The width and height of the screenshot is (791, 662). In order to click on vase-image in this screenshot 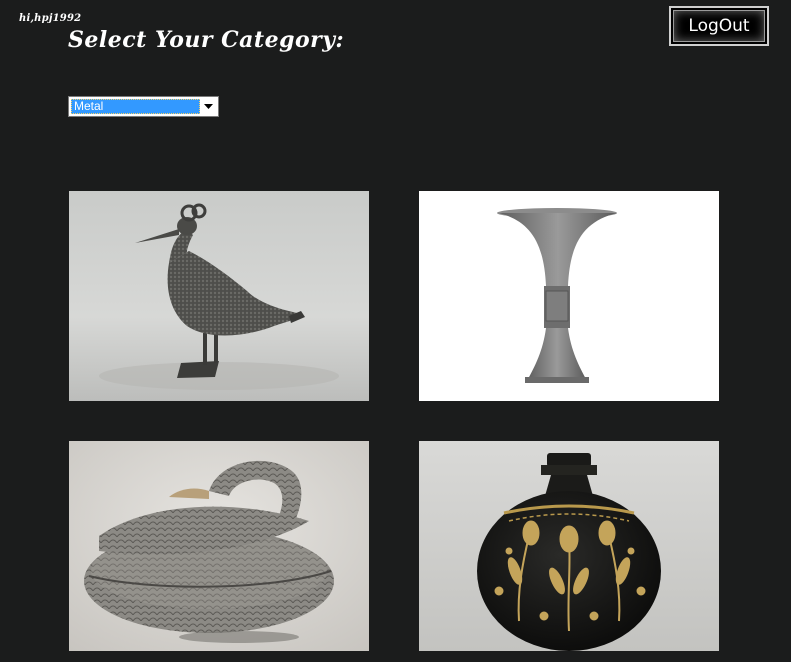, I will do `click(569, 296)`.